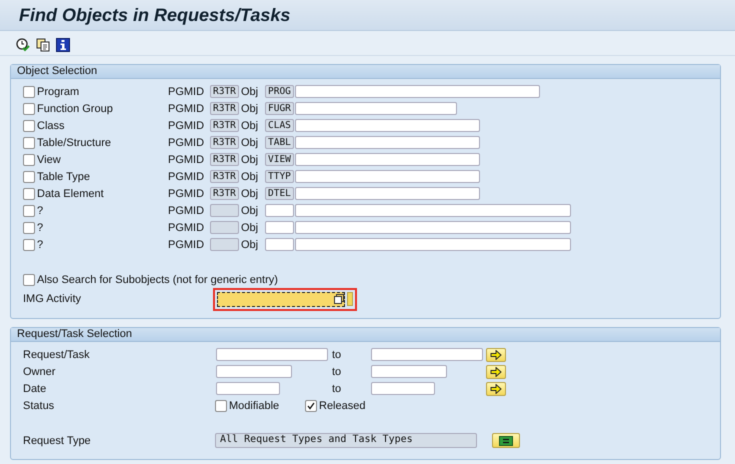 This screenshot has width=735, height=464. What do you see at coordinates (57, 440) in the screenshot?
I see `field-label: Request Type` at bounding box center [57, 440].